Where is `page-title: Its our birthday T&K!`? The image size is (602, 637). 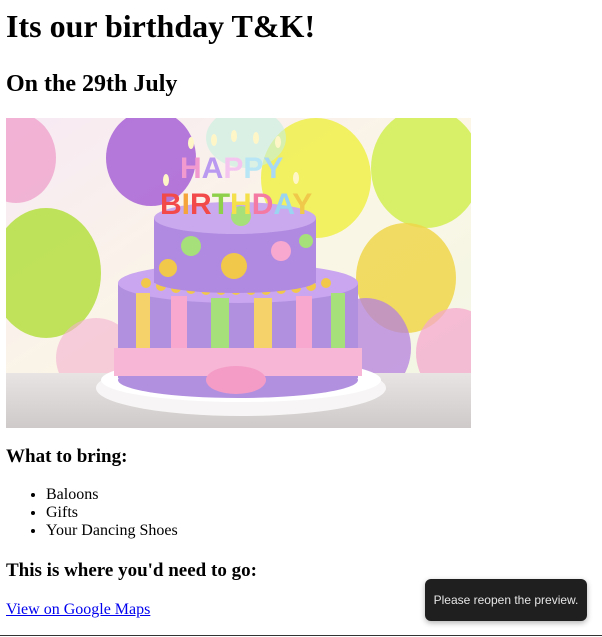
page-title: Its our birthday T&K! is located at coordinates (161, 26).